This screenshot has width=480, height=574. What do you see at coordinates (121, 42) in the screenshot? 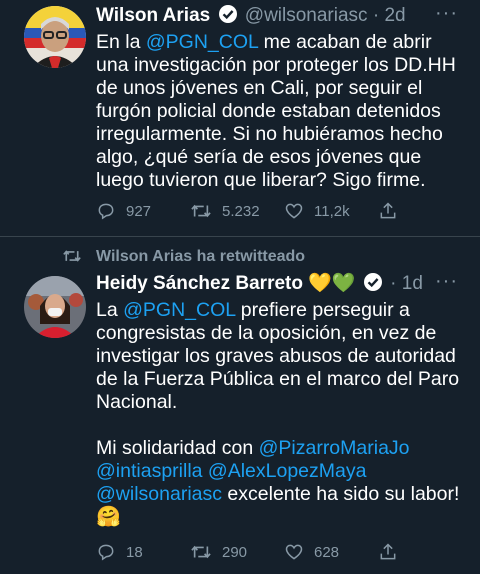
I see `text-segment: En la` at bounding box center [121, 42].